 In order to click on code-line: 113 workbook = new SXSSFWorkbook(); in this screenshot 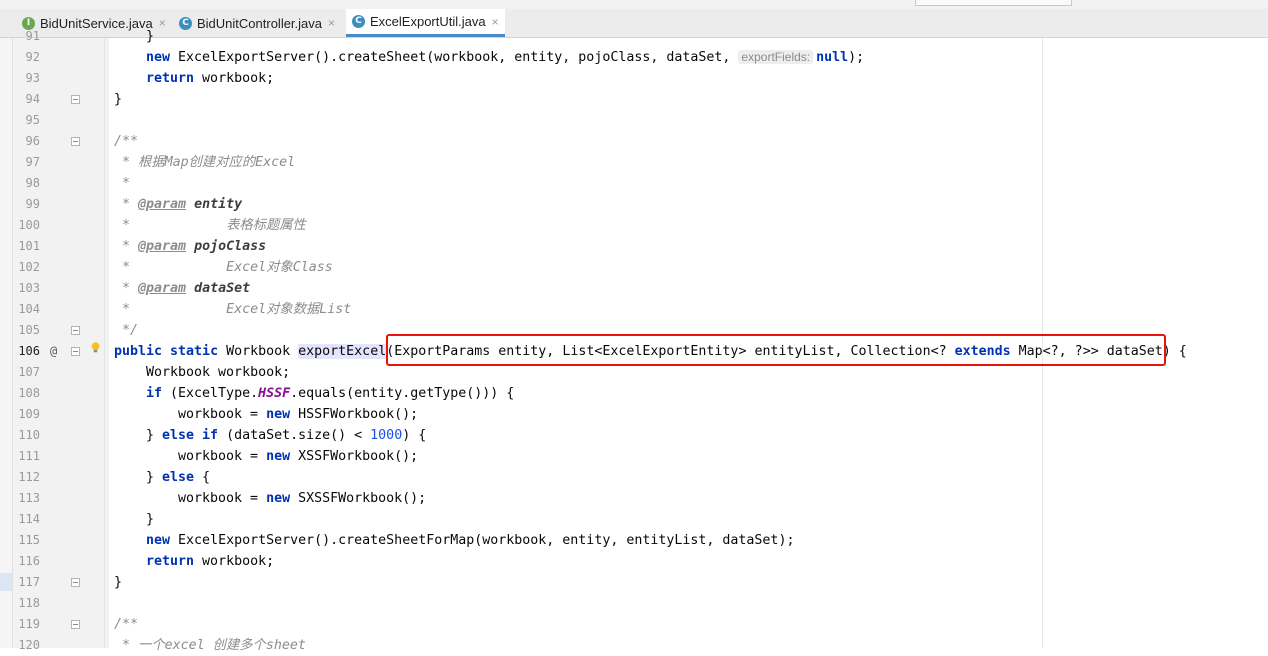, I will do `click(634, 498)`.